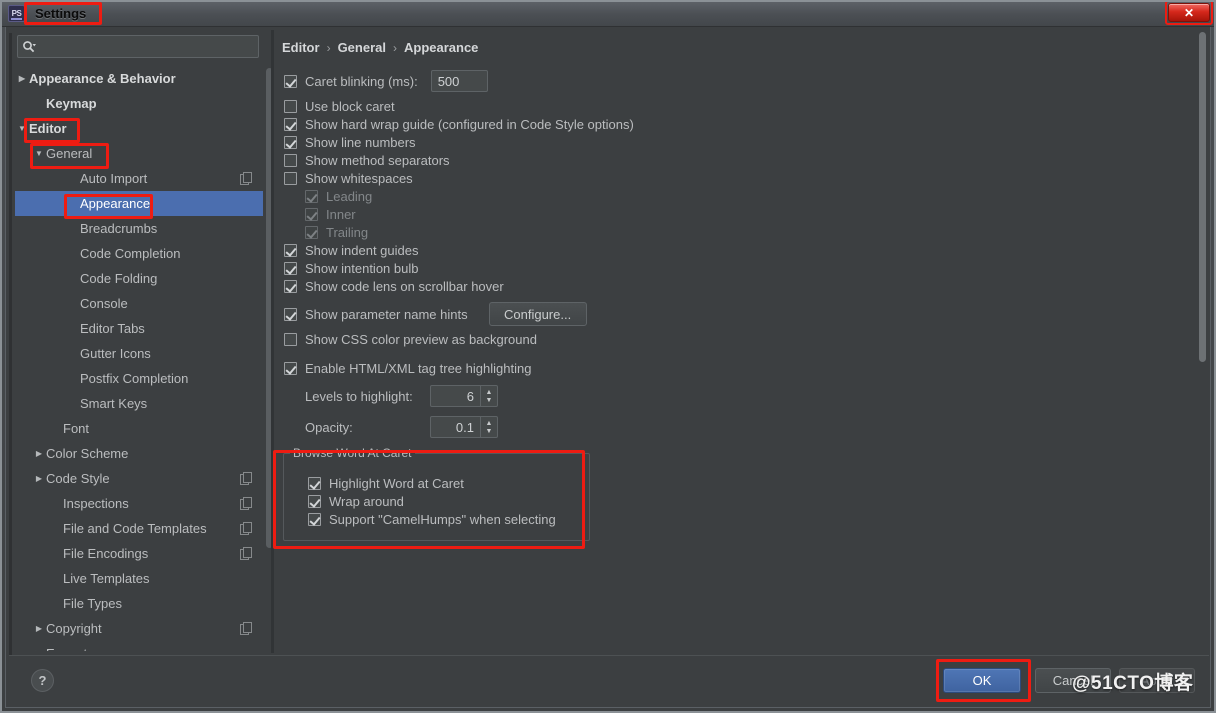 The height and width of the screenshot is (713, 1216). Describe the element at coordinates (351, 268) in the screenshot. I see `option-show-intention-bulb: Show intention bulb` at that location.